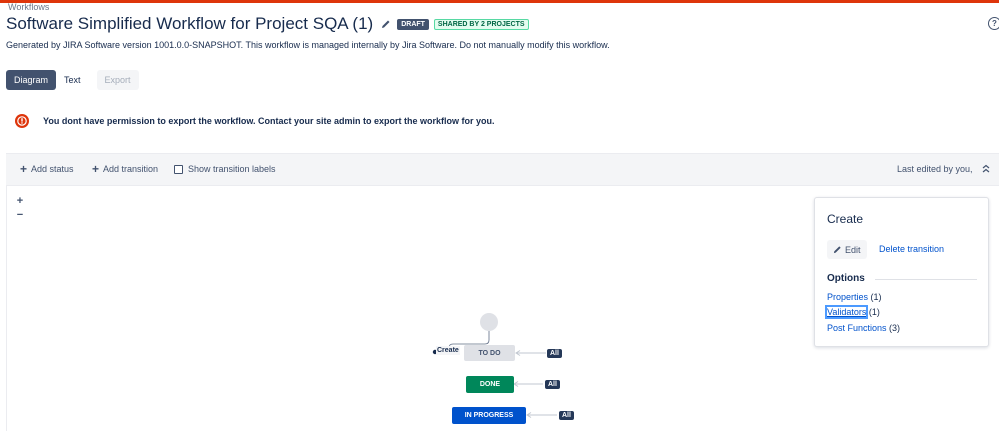 The width and height of the screenshot is (999, 431). I want to click on panel-title: Create, so click(845, 219).